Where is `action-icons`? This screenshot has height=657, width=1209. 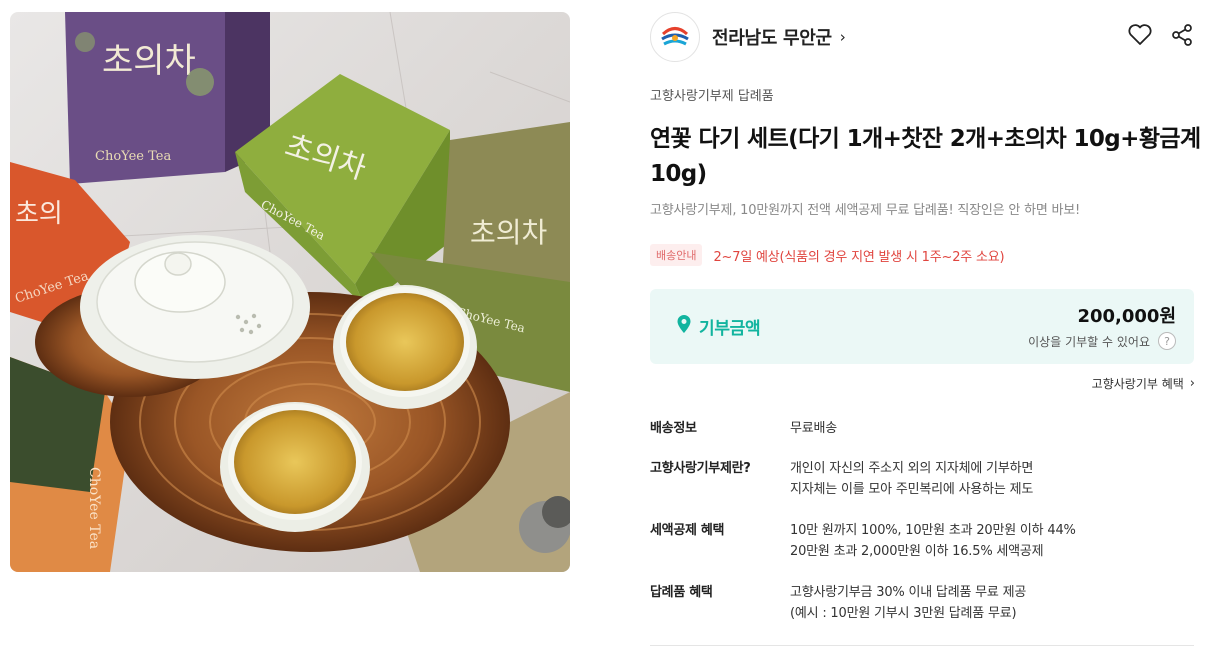 action-icons is located at coordinates (1161, 35).